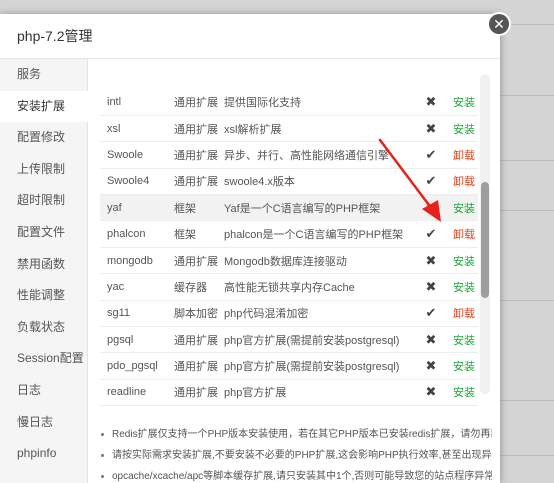 The height and width of the screenshot is (483, 554). Describe the element at coordinates (319, 234) in the screenshot. I see `extension-description: phalcon是一个C语言编写的PHP框架` at that location.